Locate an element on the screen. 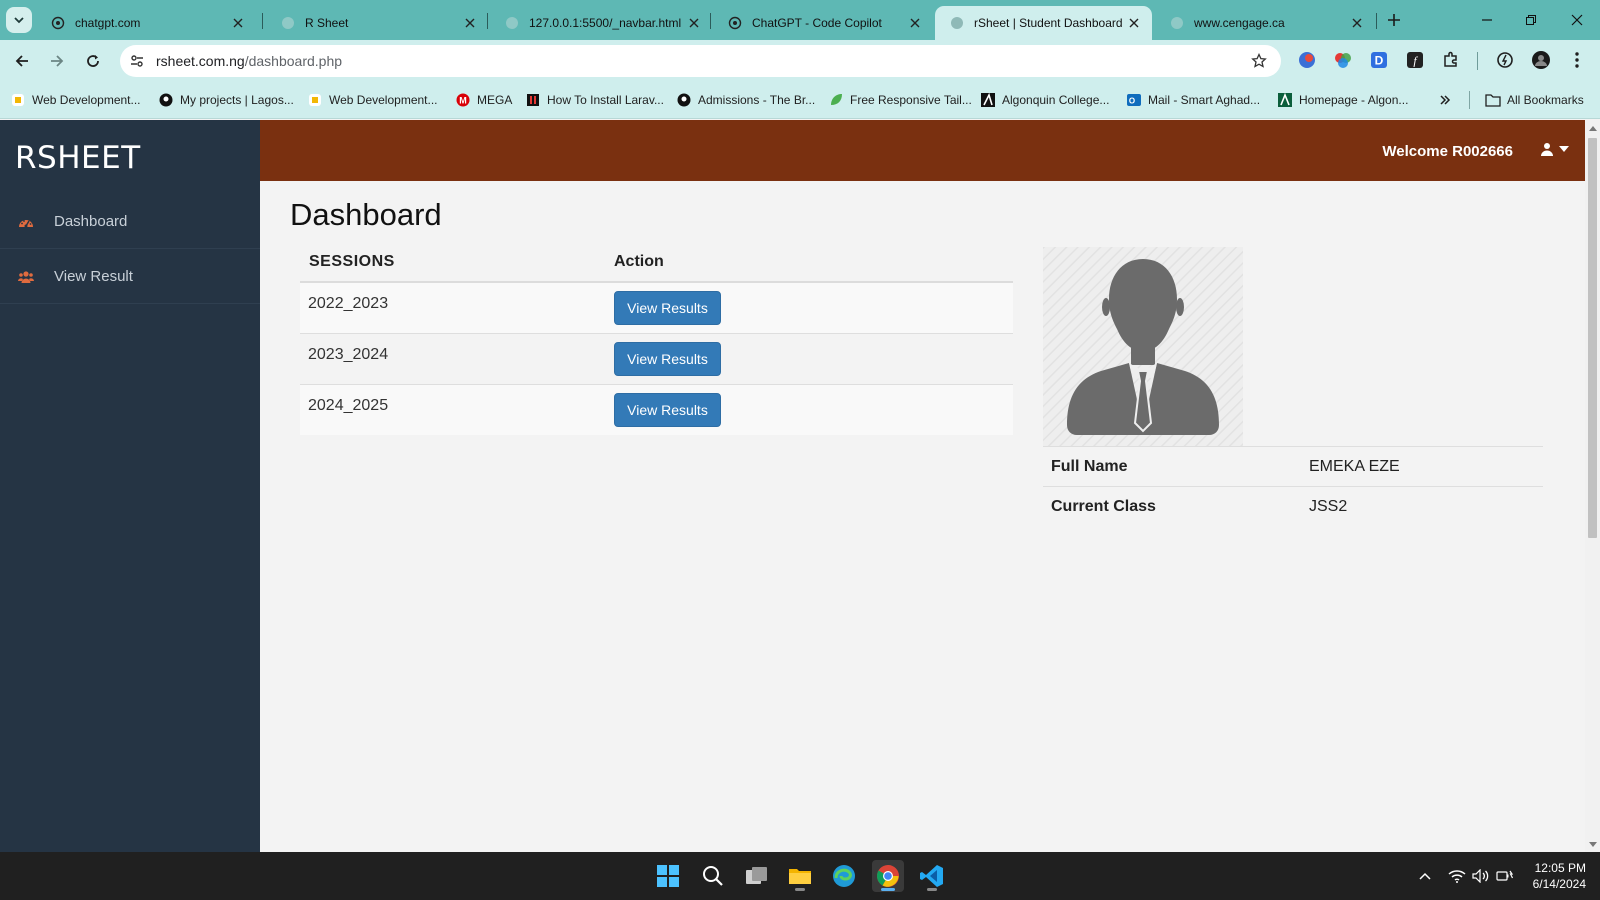 The width and height of the screenshot is (1600, 900). task-view-button is located at coordinates (757, 876).